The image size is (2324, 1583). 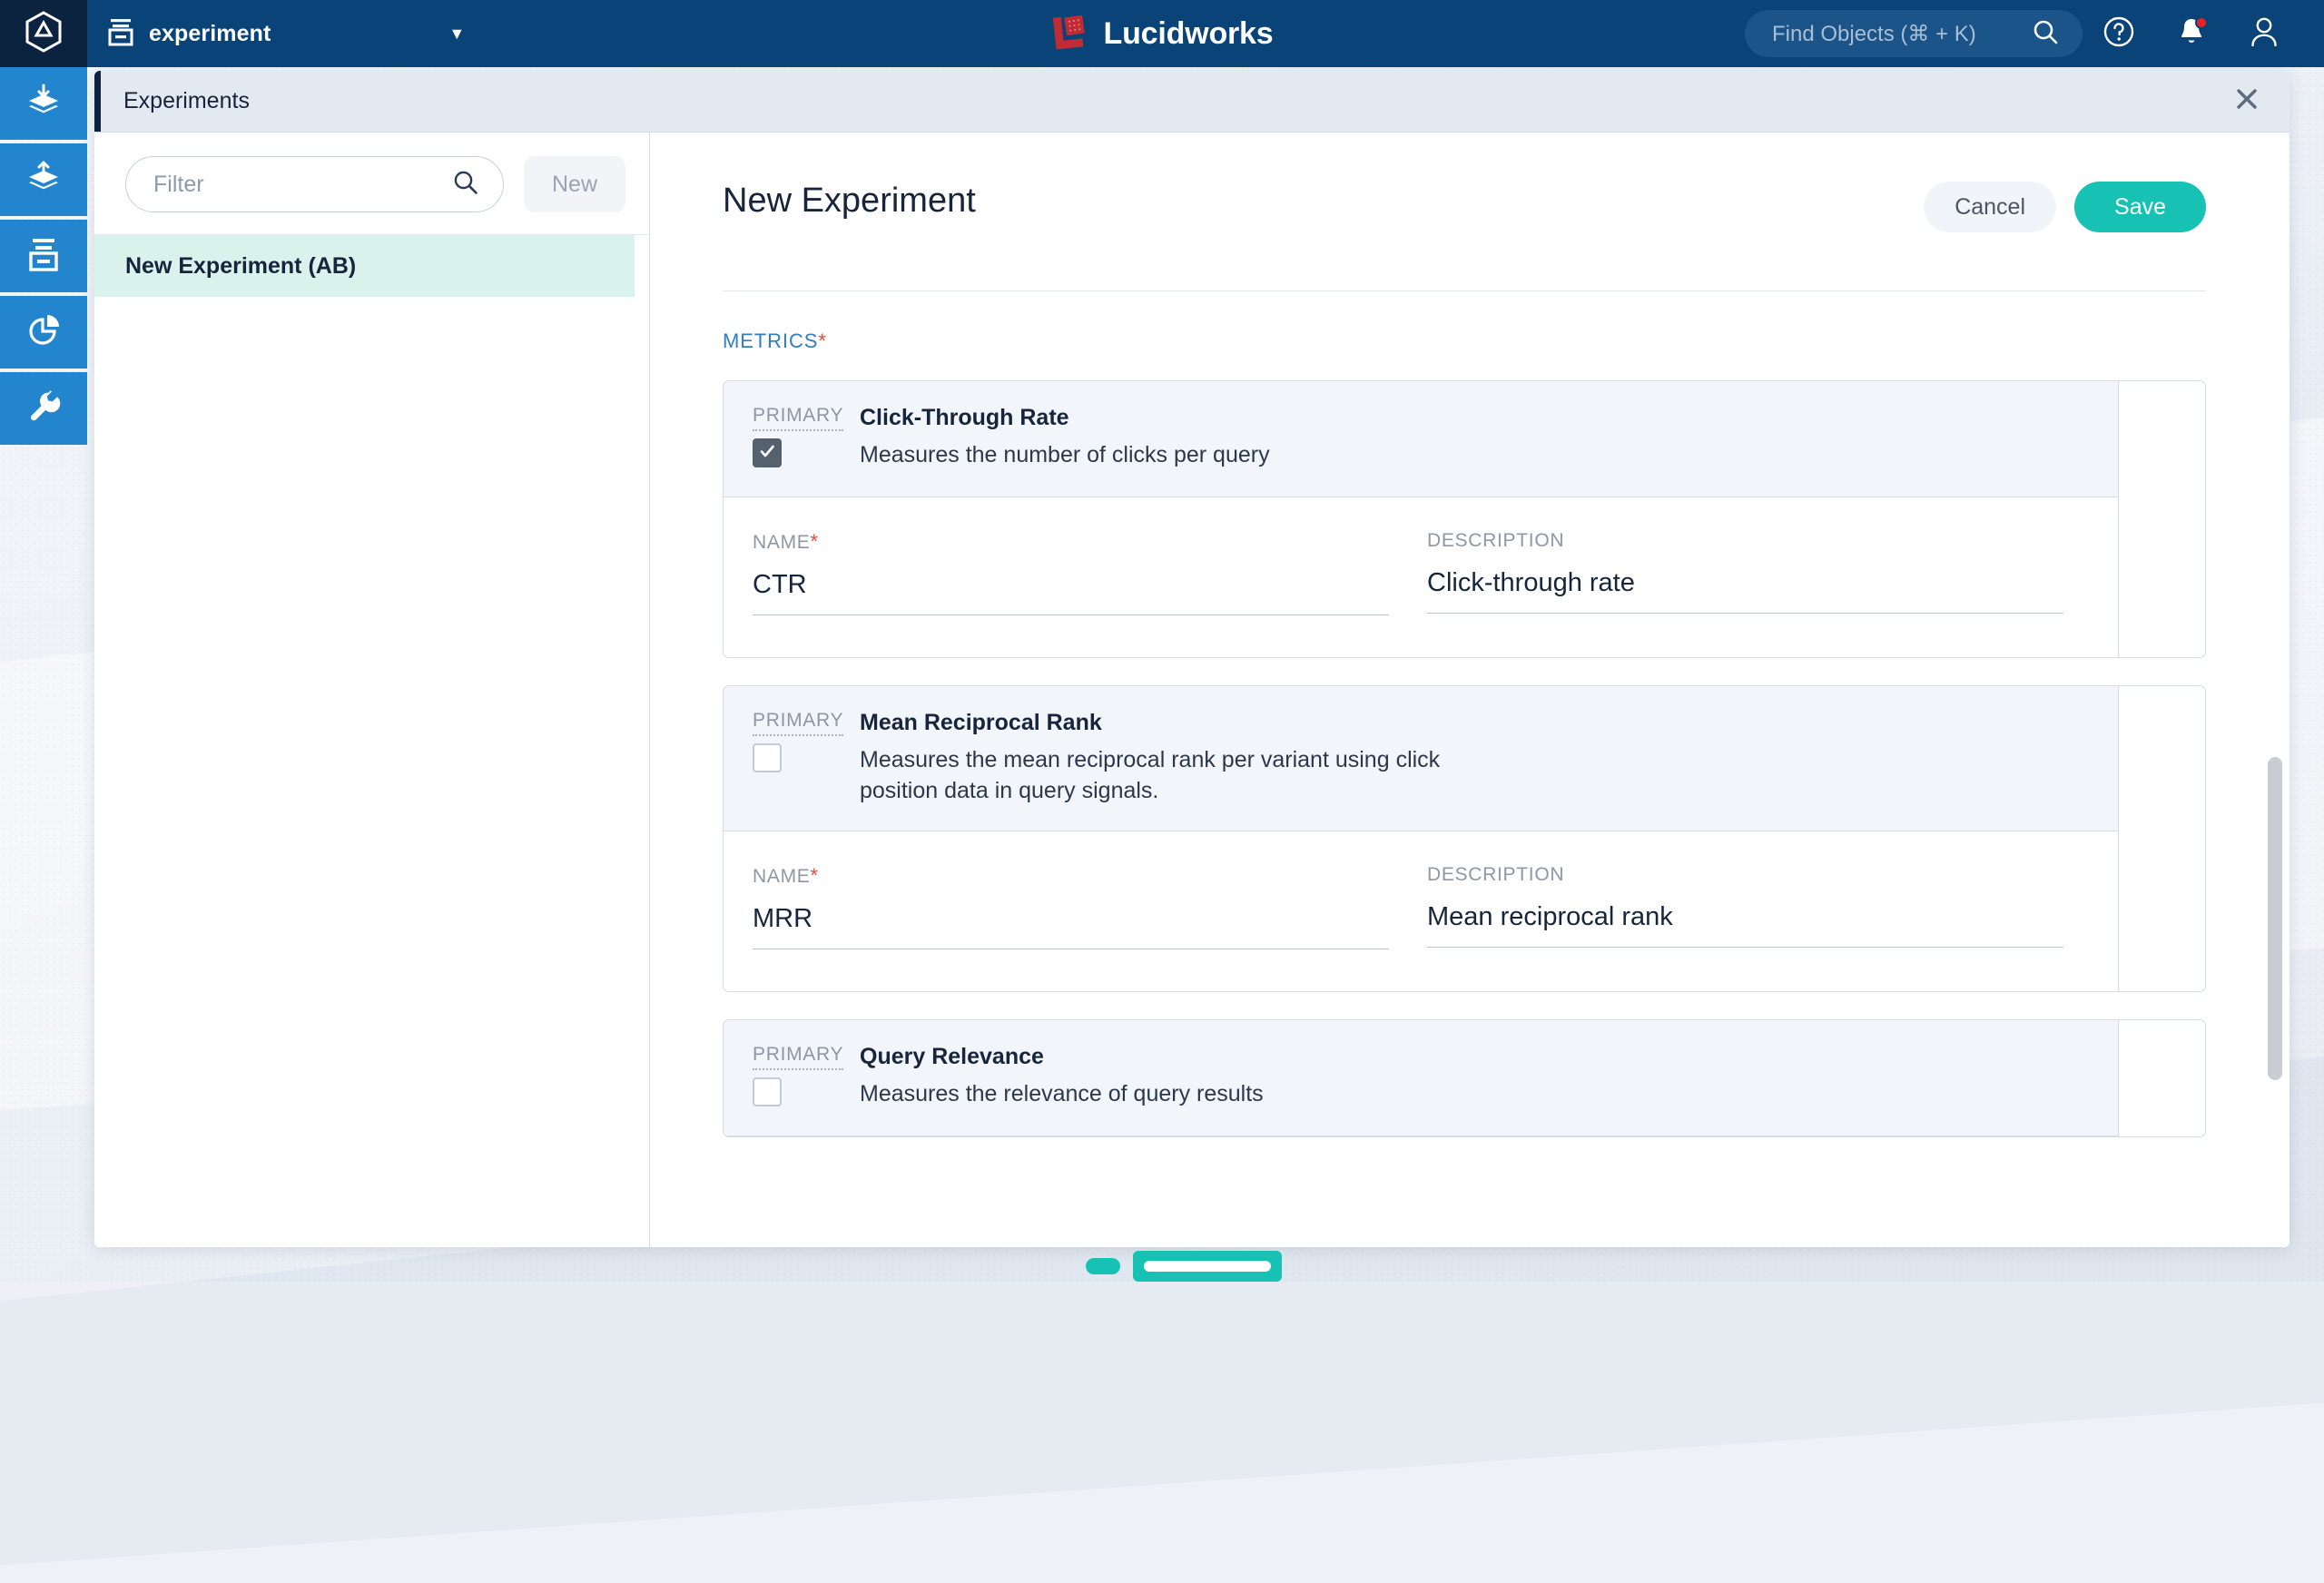 I want to click on metric-card-main: PRIMARY Click-Thr, so click(x=1421, y=519).